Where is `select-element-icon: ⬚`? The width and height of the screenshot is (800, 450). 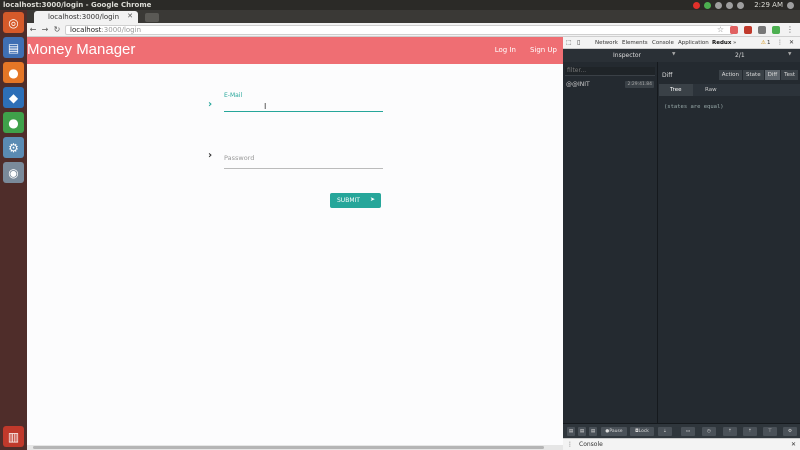 select-element-icon: ⬚ is located at coordinates (569, 42).